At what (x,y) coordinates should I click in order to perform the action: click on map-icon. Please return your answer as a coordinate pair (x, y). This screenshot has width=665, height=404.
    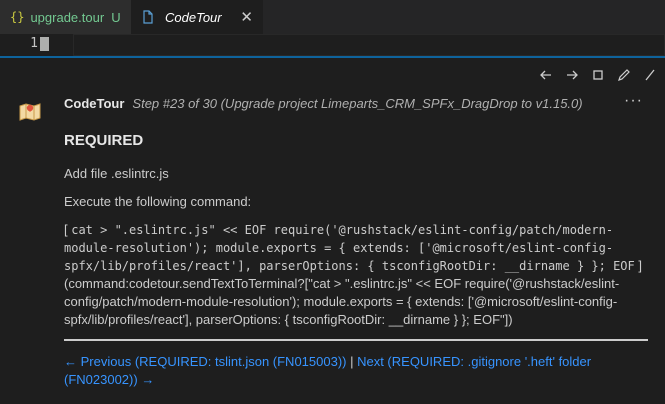
    Looking at the image, I should click on (30, 112).